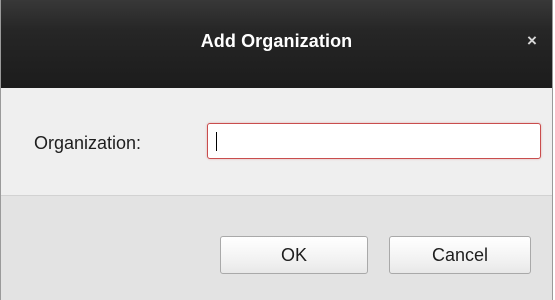 The image size is (555, 300). Describe the element at coordinates (460, 255) in the screenshot. I see `cancel-button: Cancel` at that location.